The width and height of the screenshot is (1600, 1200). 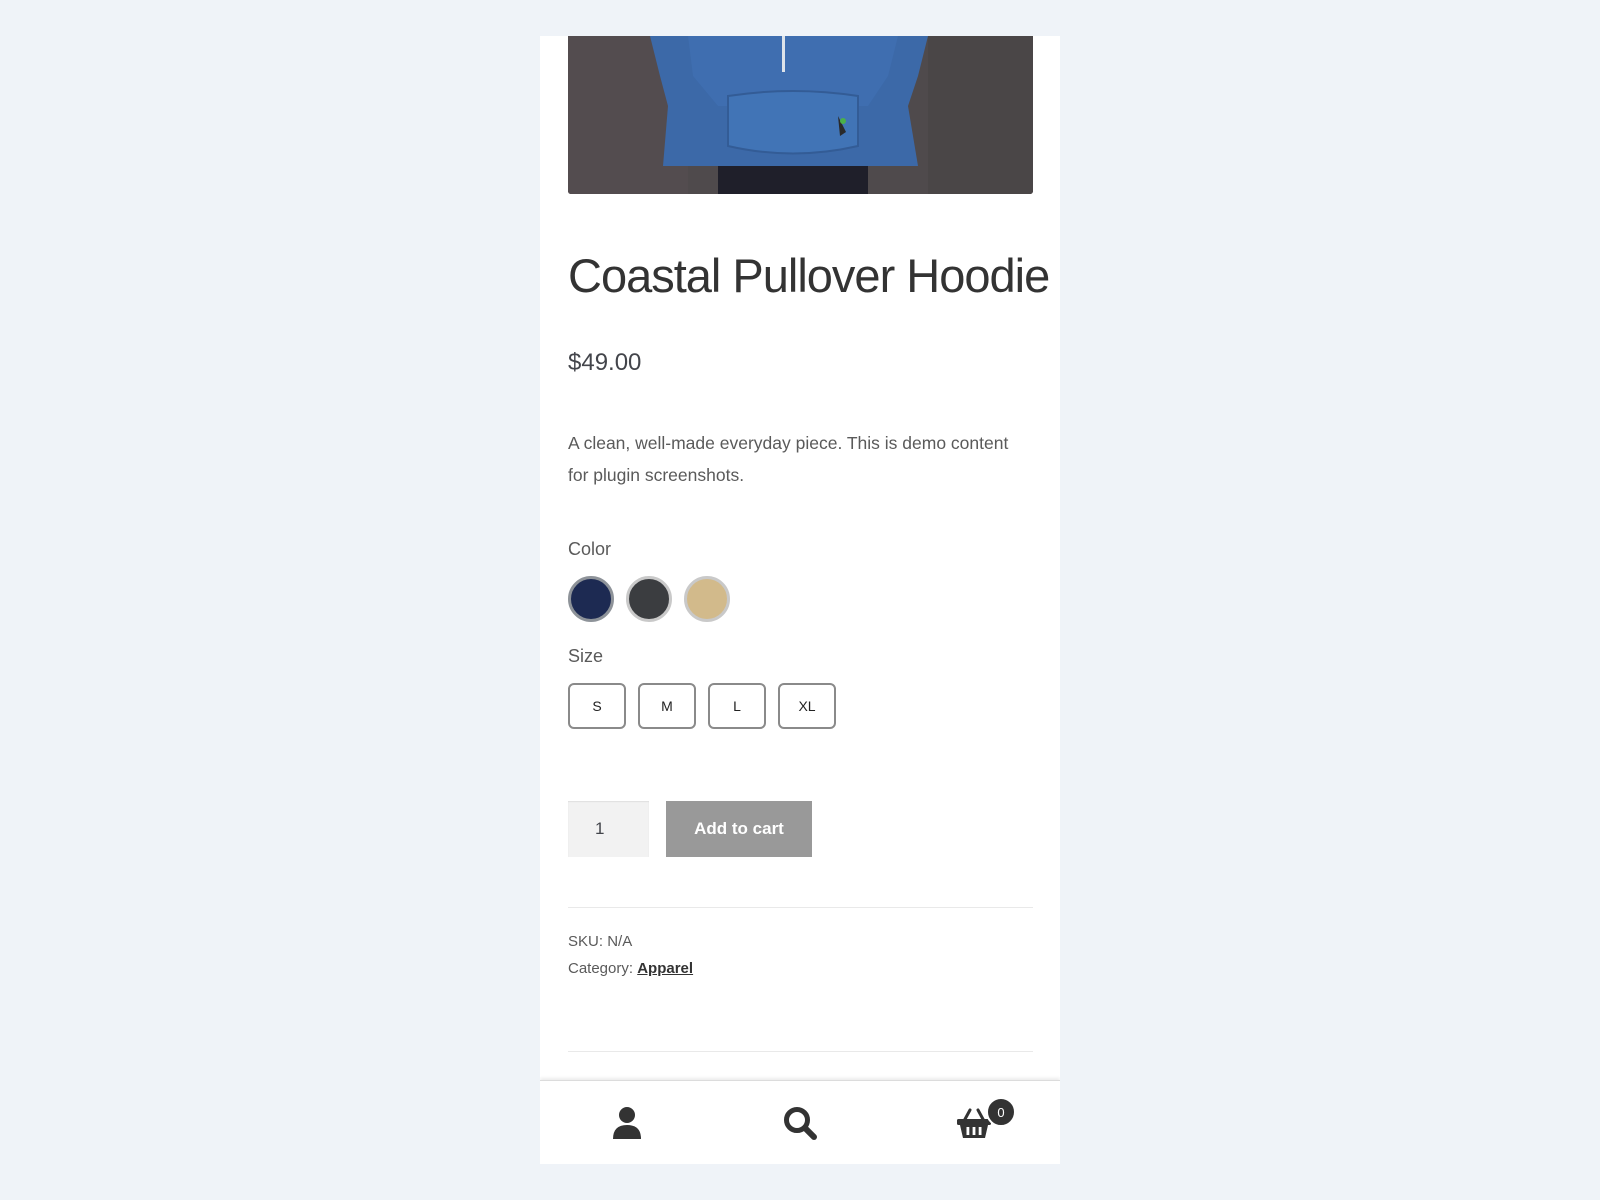 I want to click on user-icon, so click(x=626, y=1123).